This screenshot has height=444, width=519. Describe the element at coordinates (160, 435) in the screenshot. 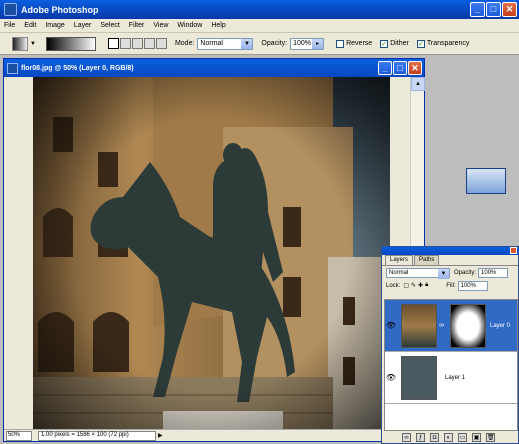

I see `status-menu-arrow-icon: ▶` at that location.